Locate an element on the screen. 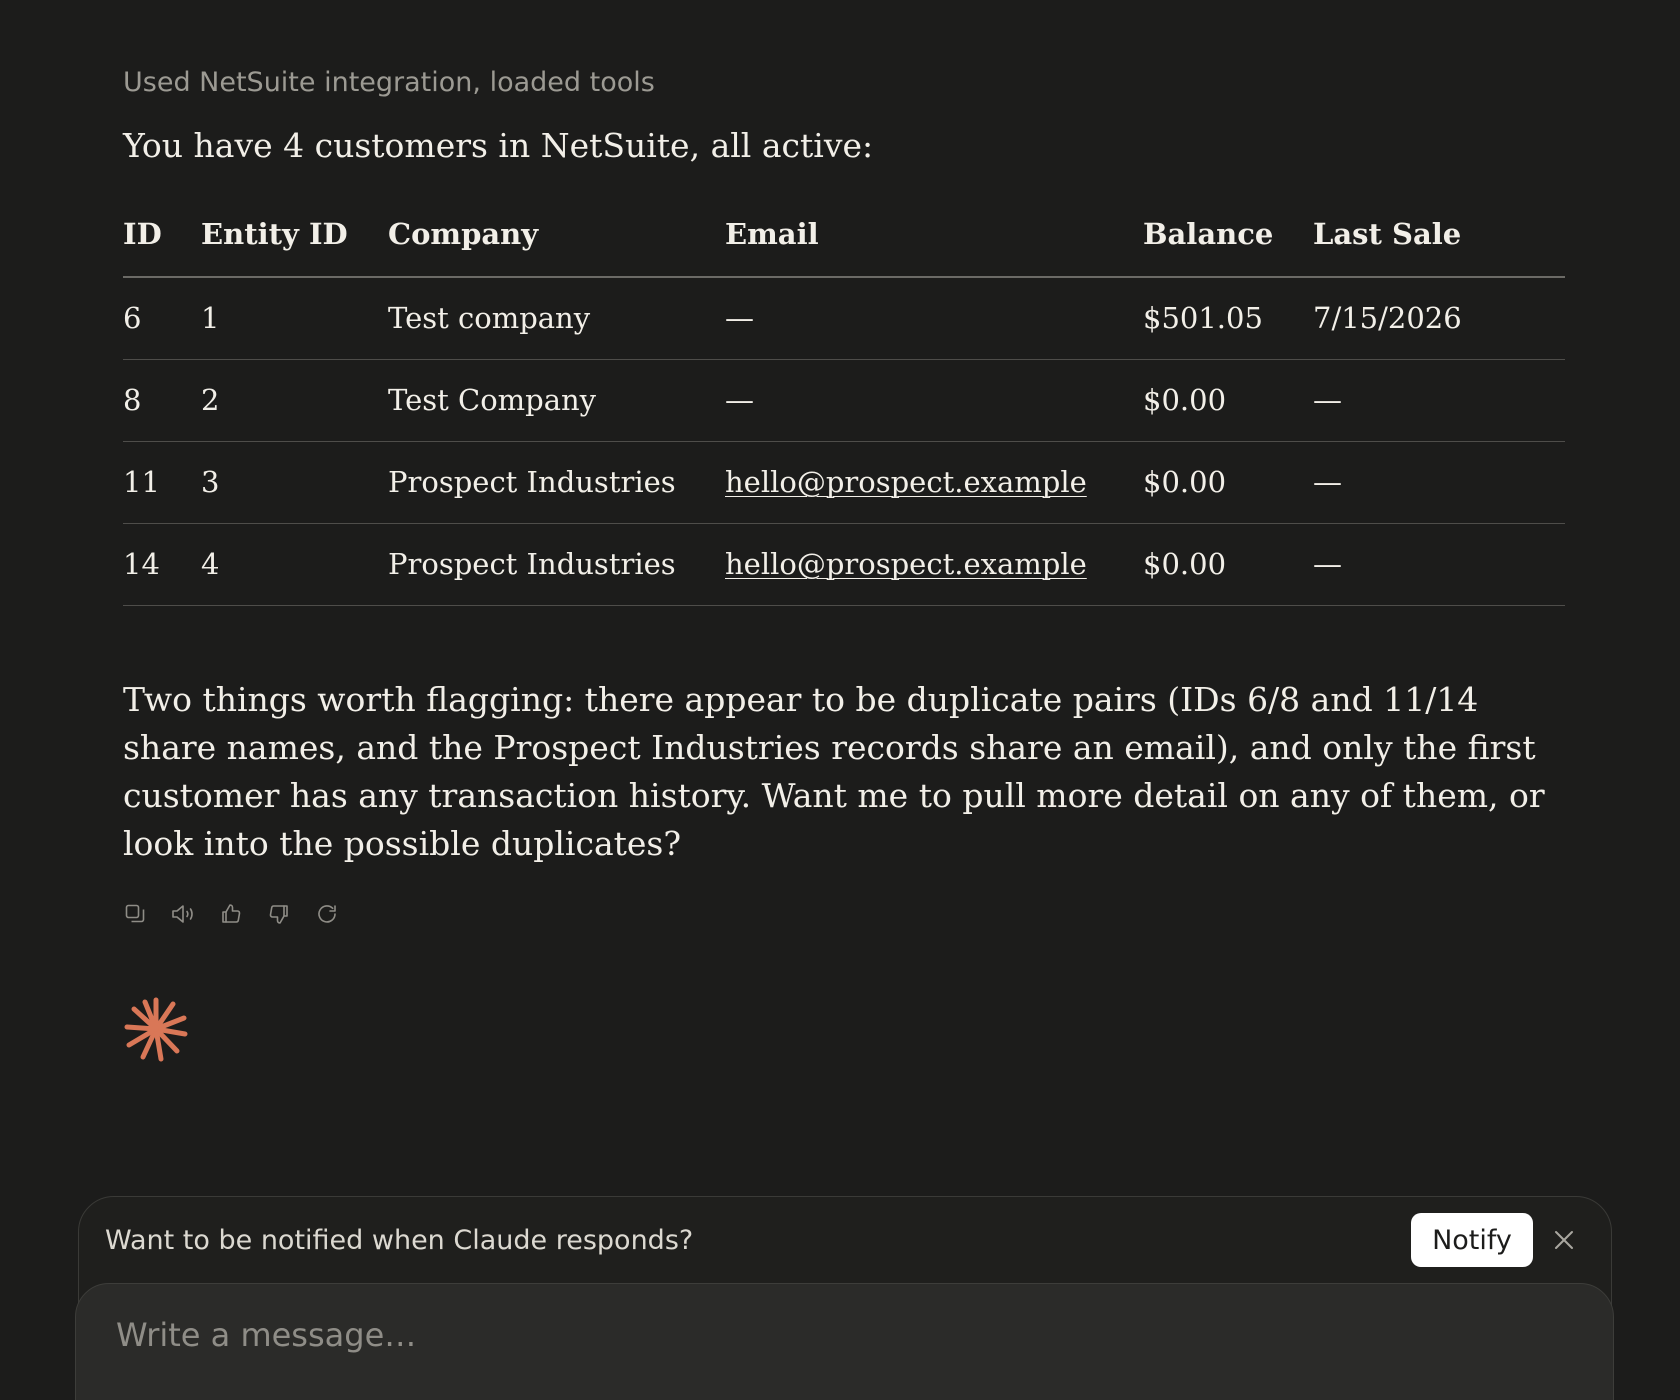  col-header-company: Company is located at coordinates (556, 235).